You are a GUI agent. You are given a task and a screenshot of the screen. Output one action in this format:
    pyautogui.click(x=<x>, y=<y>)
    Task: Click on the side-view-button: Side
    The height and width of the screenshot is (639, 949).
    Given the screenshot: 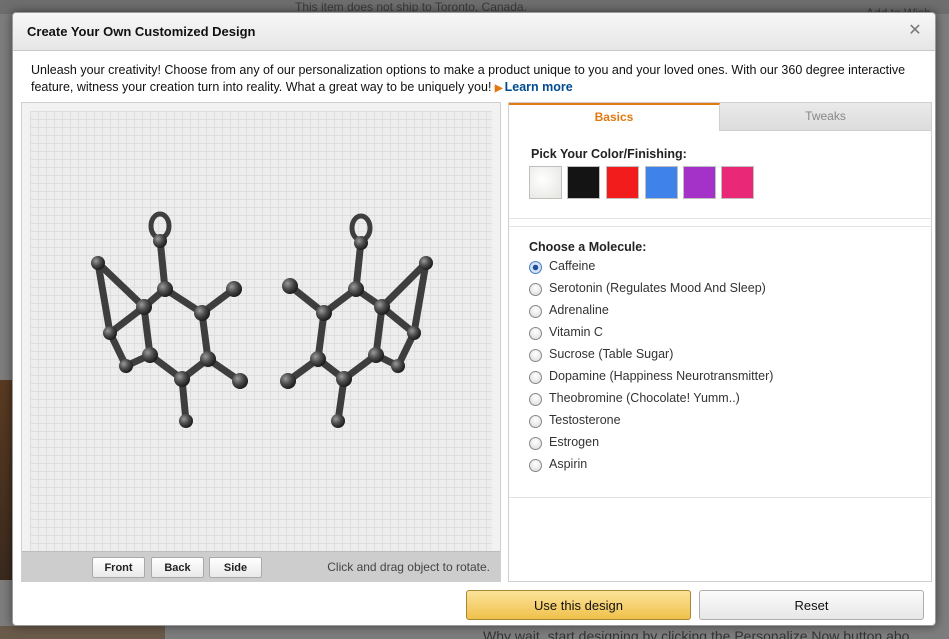 What is the action you would take?
    pyautogui.click(x=235, y=567)
    